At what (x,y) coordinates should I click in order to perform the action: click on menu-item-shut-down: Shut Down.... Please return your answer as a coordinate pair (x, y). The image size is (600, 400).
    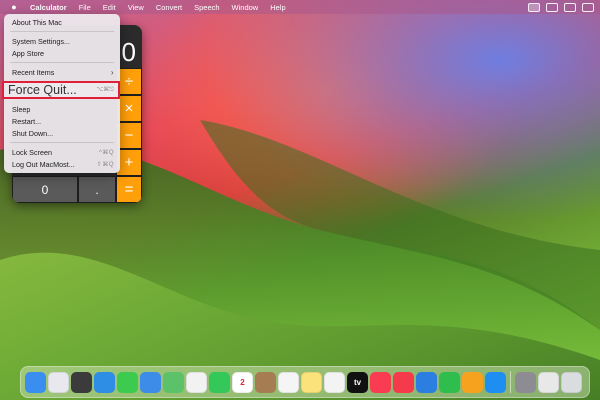
    Looking at the image, I should click on (63, 133).